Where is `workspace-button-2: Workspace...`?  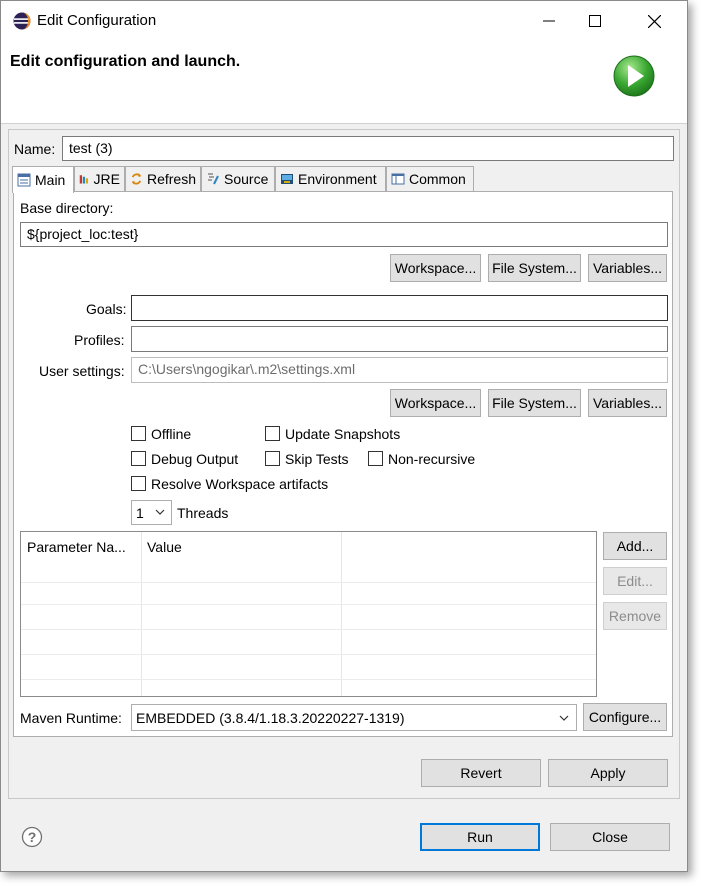
workspace-button-2: Workspace... is located at coordinates (435, 403).